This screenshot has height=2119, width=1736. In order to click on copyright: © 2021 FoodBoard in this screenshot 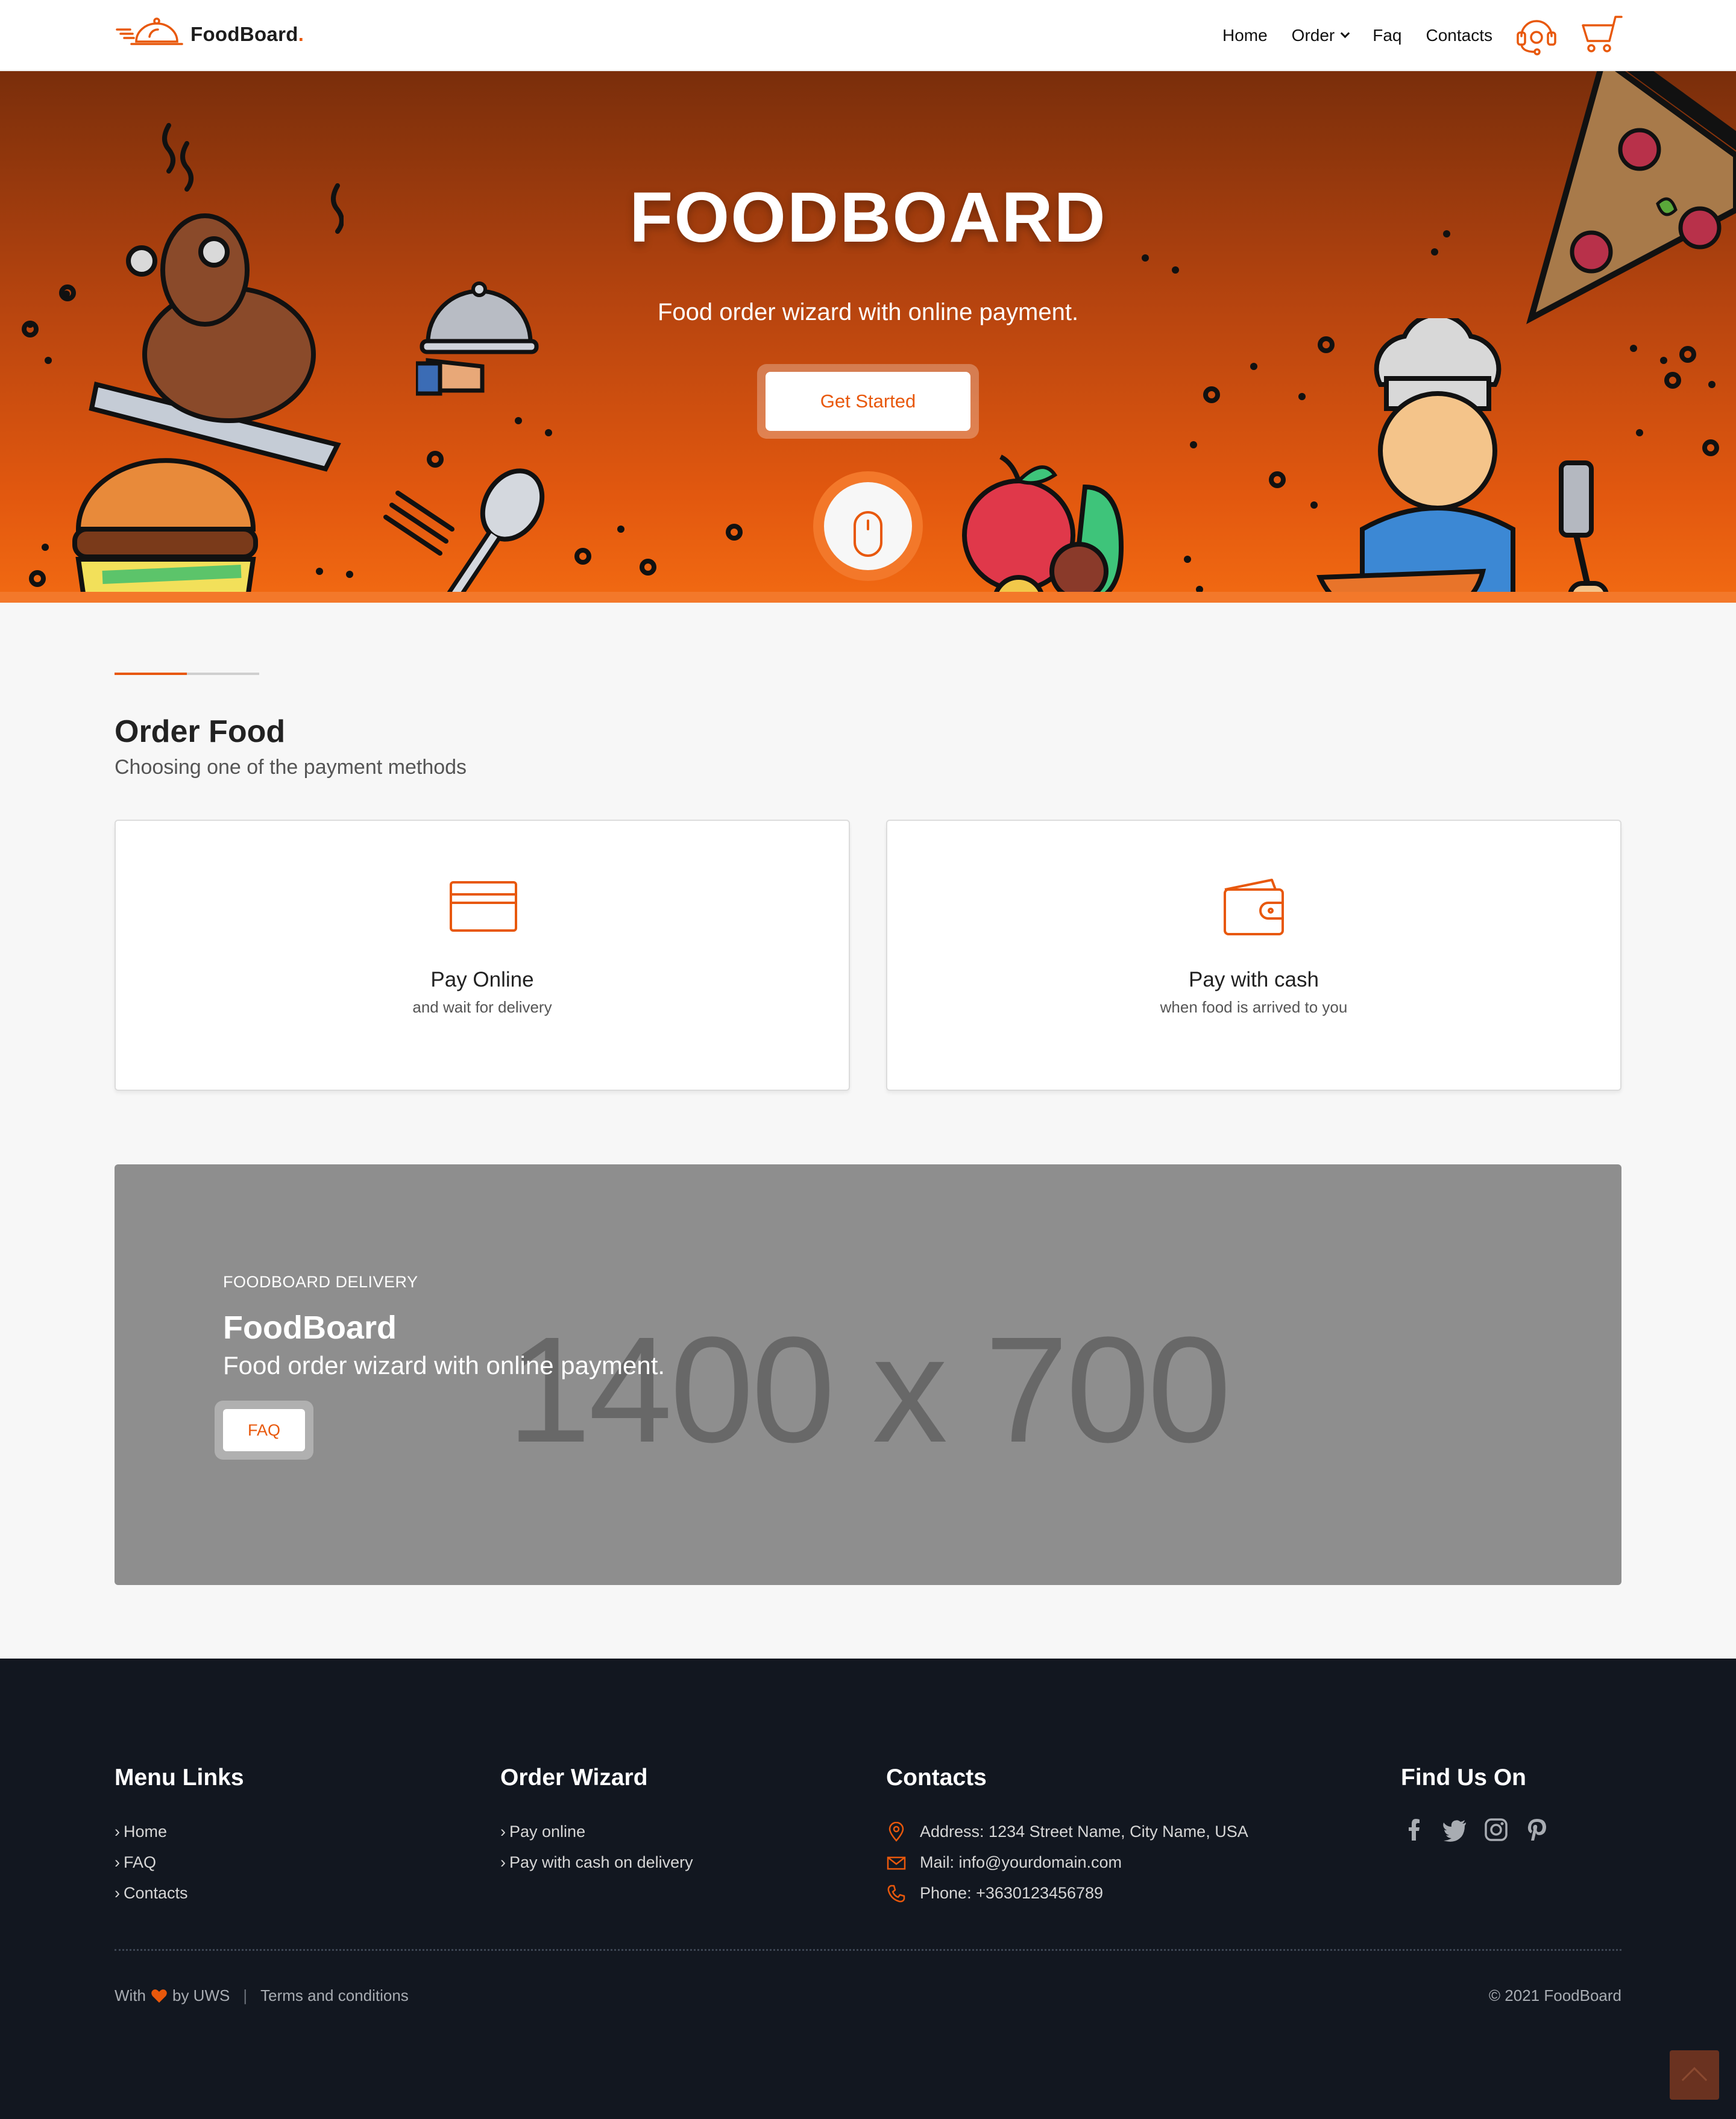, I will do `click(1554, 1995)`.